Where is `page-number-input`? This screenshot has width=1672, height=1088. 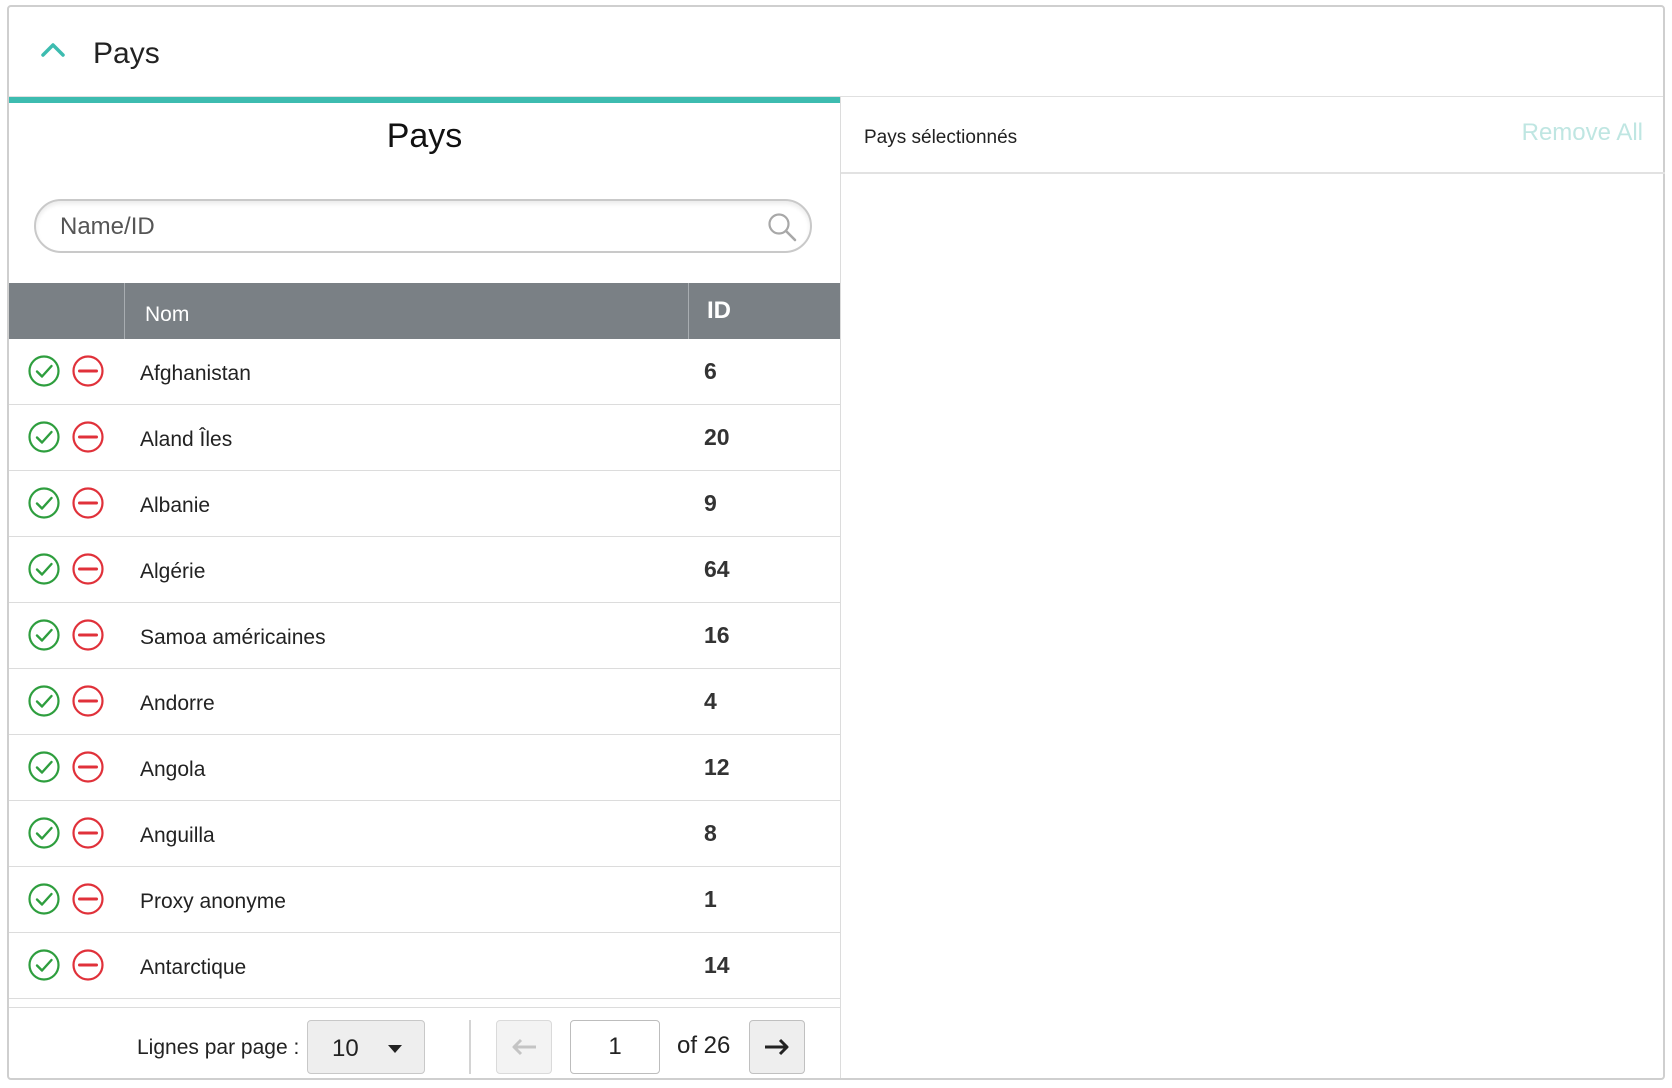 page-number-input is located at coordinates (615, 1047).